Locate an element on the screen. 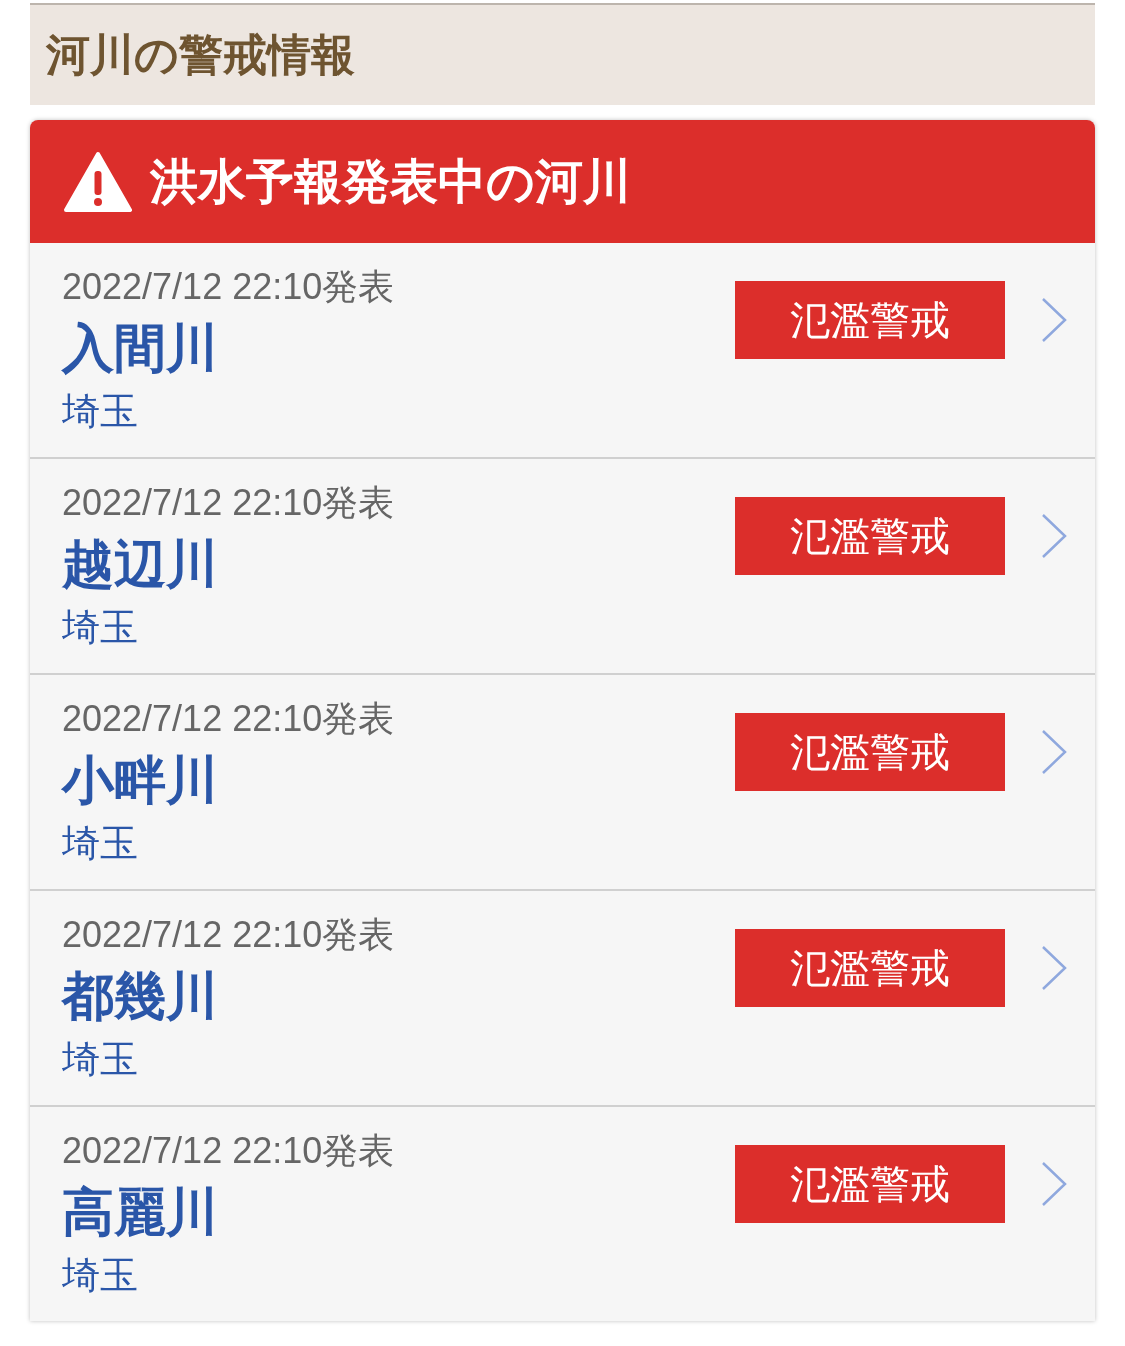 This screenshot has height=1346, width=1125. warning-icon is located at coordinates (98, 181).